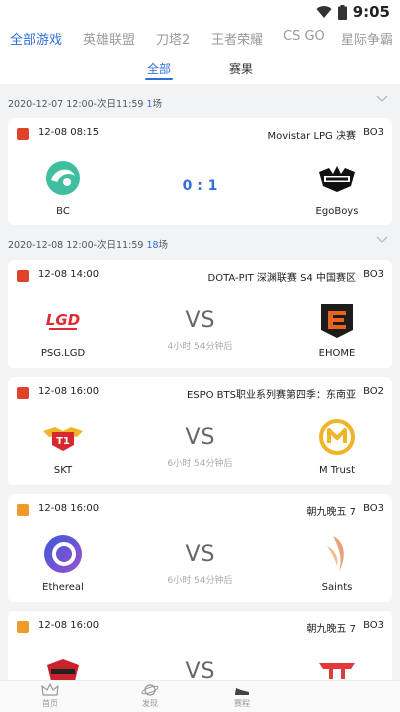  I want to click on ehome-logo, so click(337, 321).